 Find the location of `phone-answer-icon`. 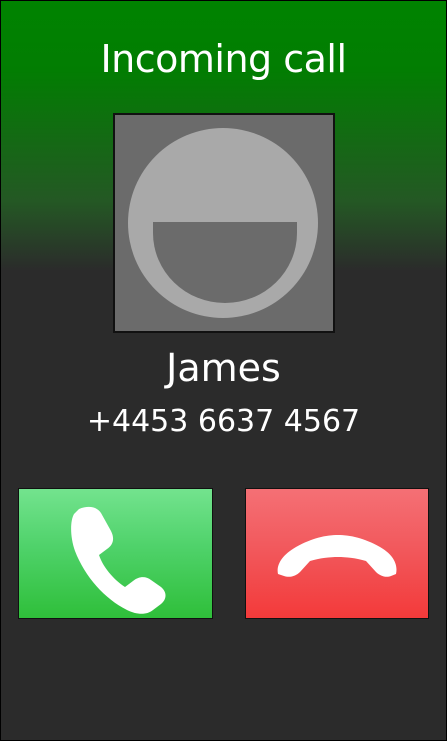

phone-answer-icon is located at coordinates (118, 560).